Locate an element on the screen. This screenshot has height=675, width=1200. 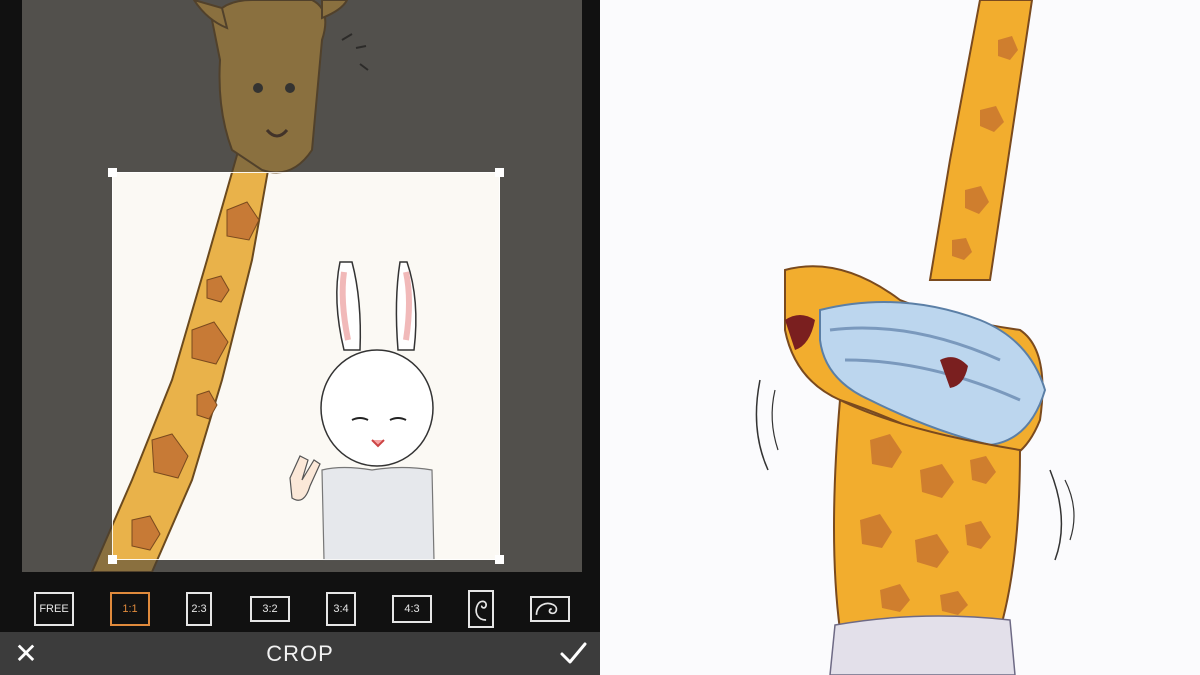
ratio-2-3-button: 2:3 is located at coordinates (199, 609).